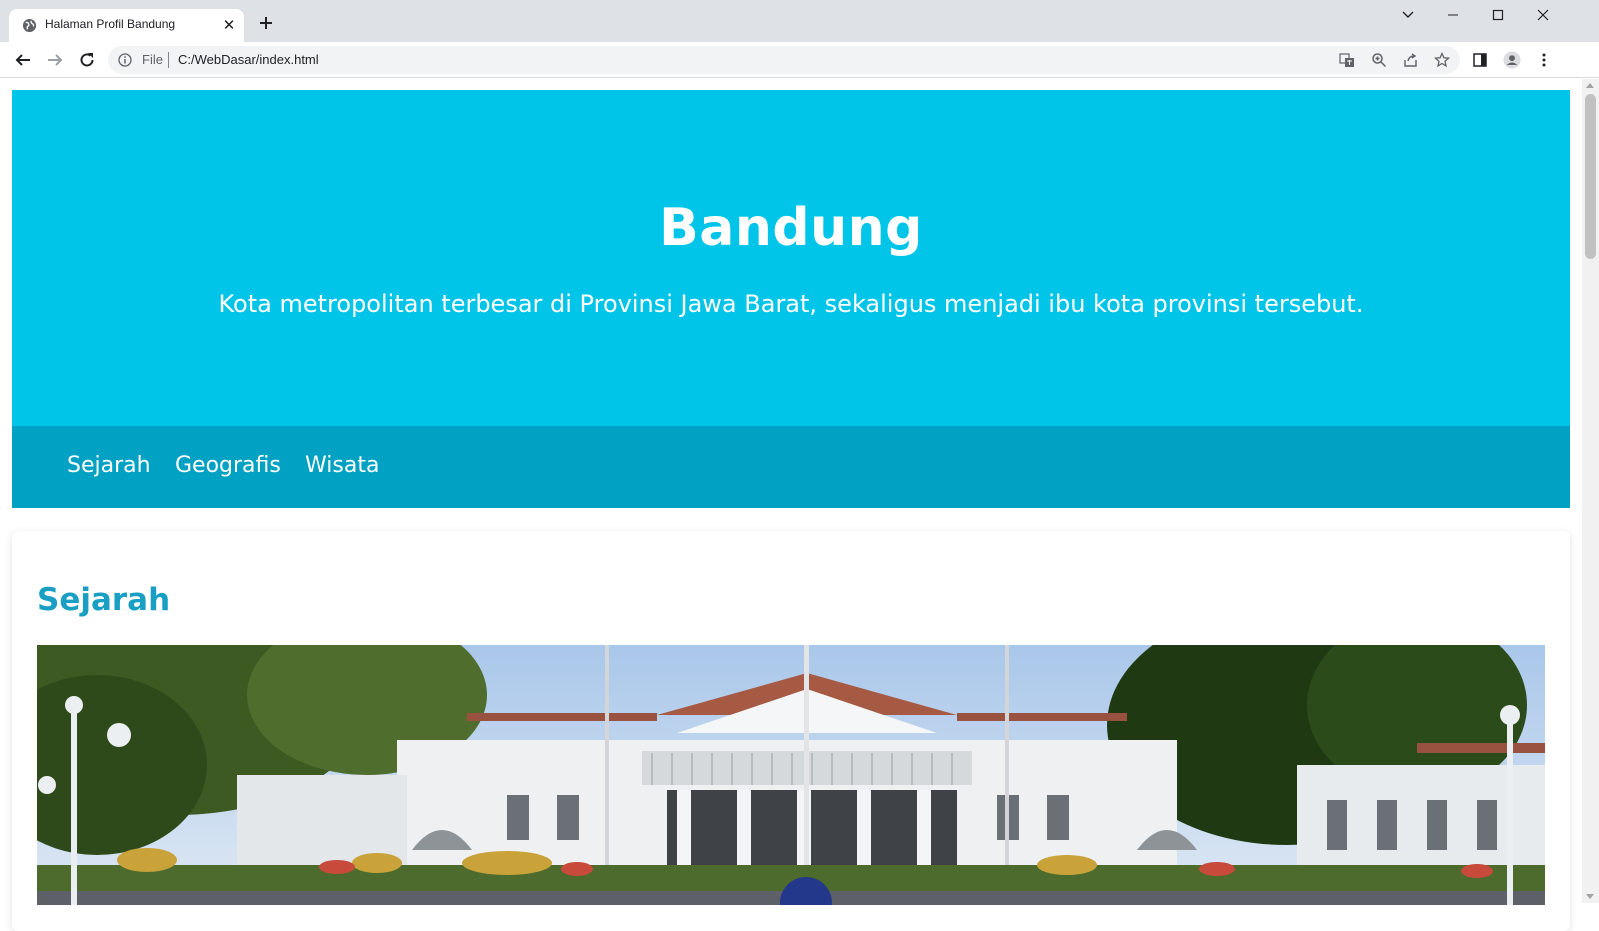 The height and width of the screenshot is (931, 1599). I want to click on address-bar: File C:/WebDasar/index.html, so click(784, 60).